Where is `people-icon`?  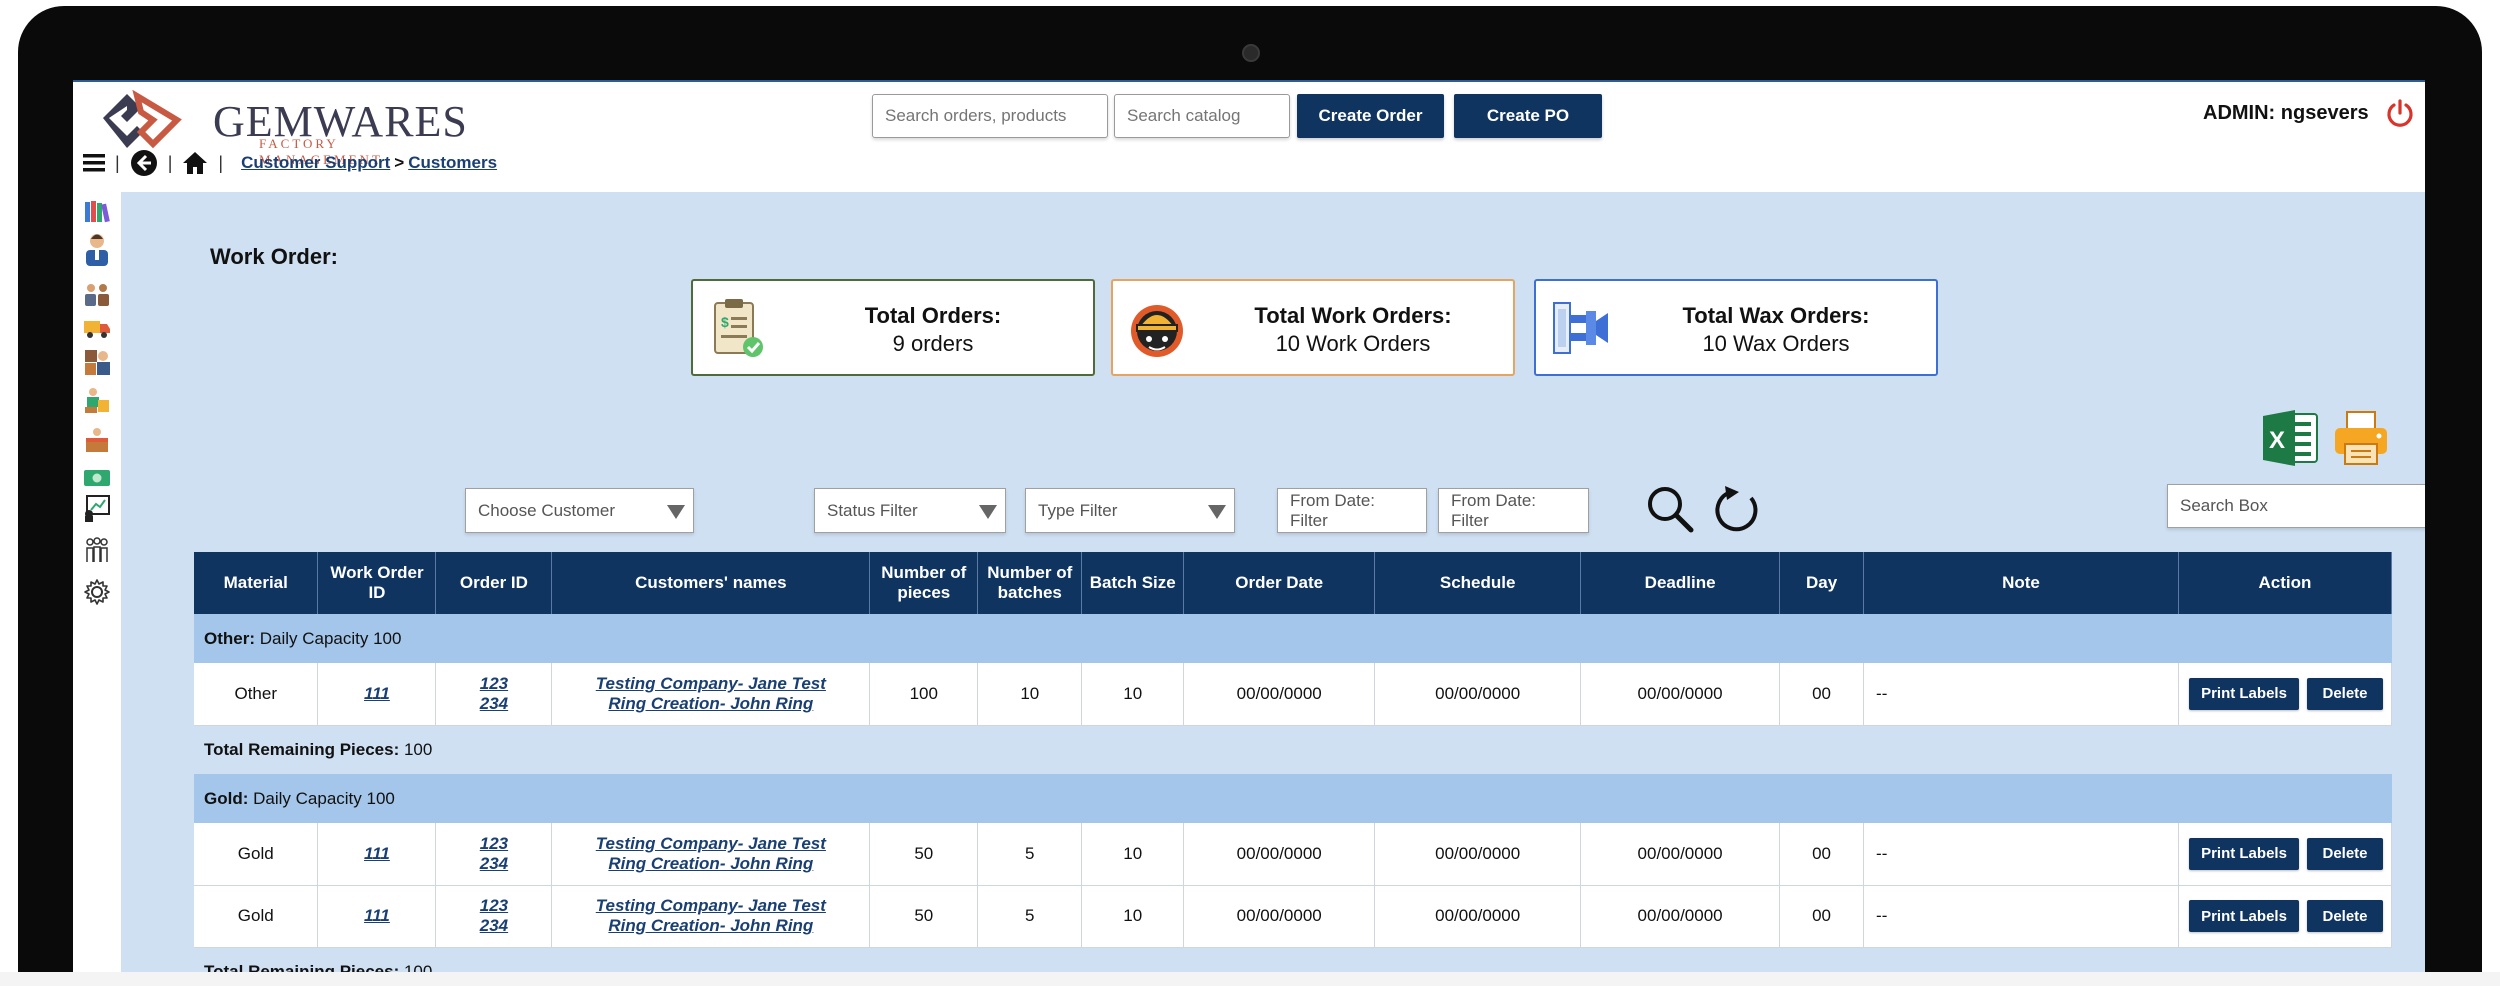 people-icon is located at coordinates (97, 550).